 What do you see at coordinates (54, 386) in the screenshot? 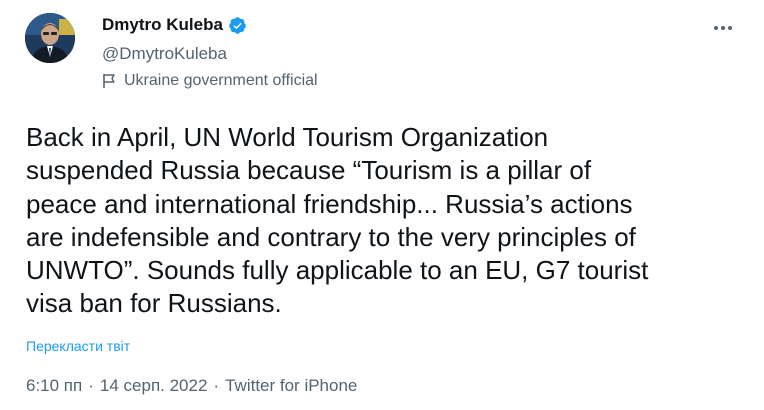
I see `tweet-time: 6:10 пп` at bounding box center [54, 386].